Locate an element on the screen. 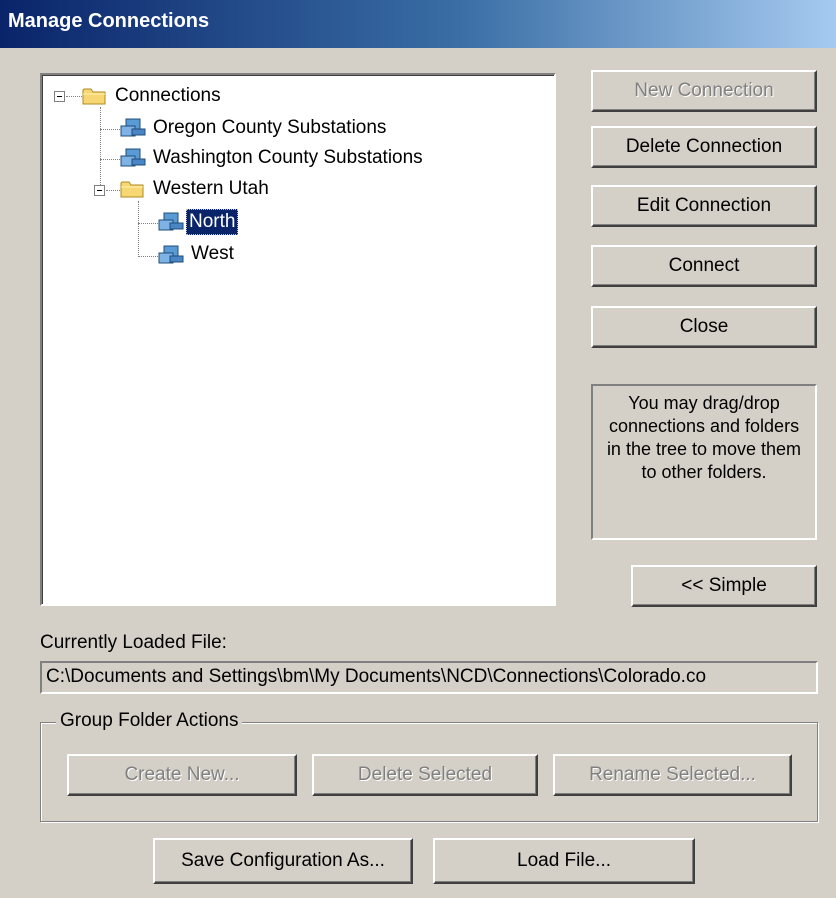 The height and width of the screenshot is (898, 836). connect-button: Connect is located at coordinates (704, 266).